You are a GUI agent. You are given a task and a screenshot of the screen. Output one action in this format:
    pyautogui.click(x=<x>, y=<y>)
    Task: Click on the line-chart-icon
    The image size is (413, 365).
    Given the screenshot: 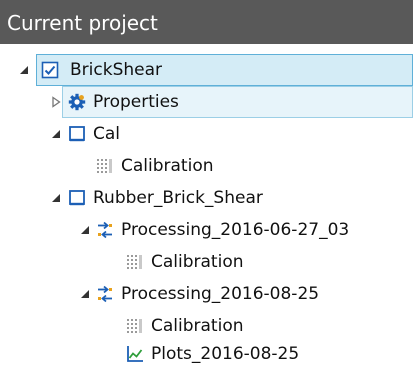 What is the action you would take?
    pyautogui.click(x=135, y=354)
    